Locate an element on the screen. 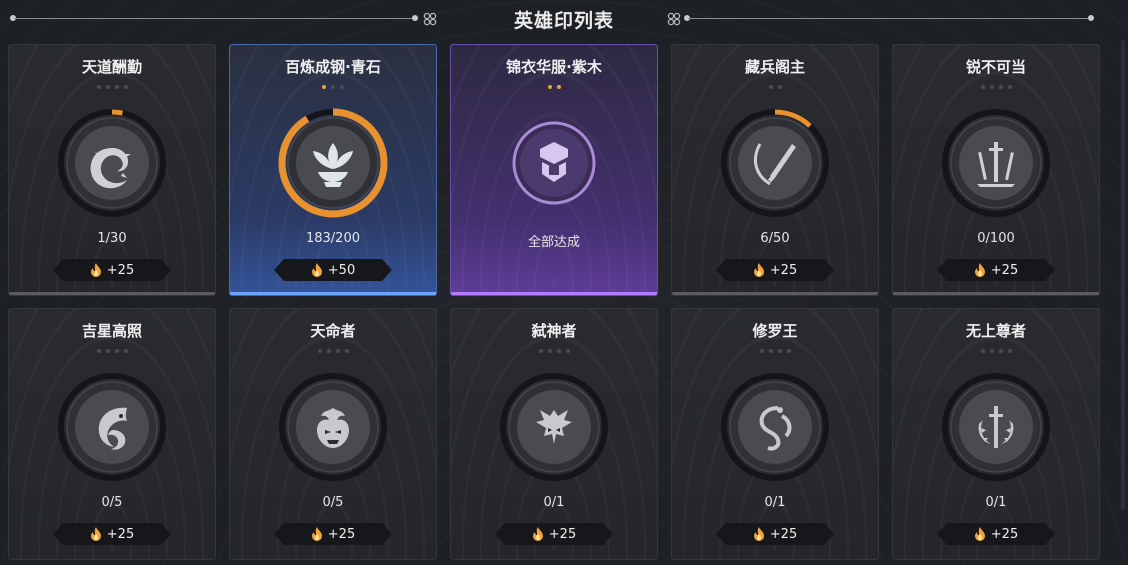 This screenshot has height=565, width=1128. hero-seal-card: 天道酬勤 1/30 +25 is located at coordinates (112, 170).